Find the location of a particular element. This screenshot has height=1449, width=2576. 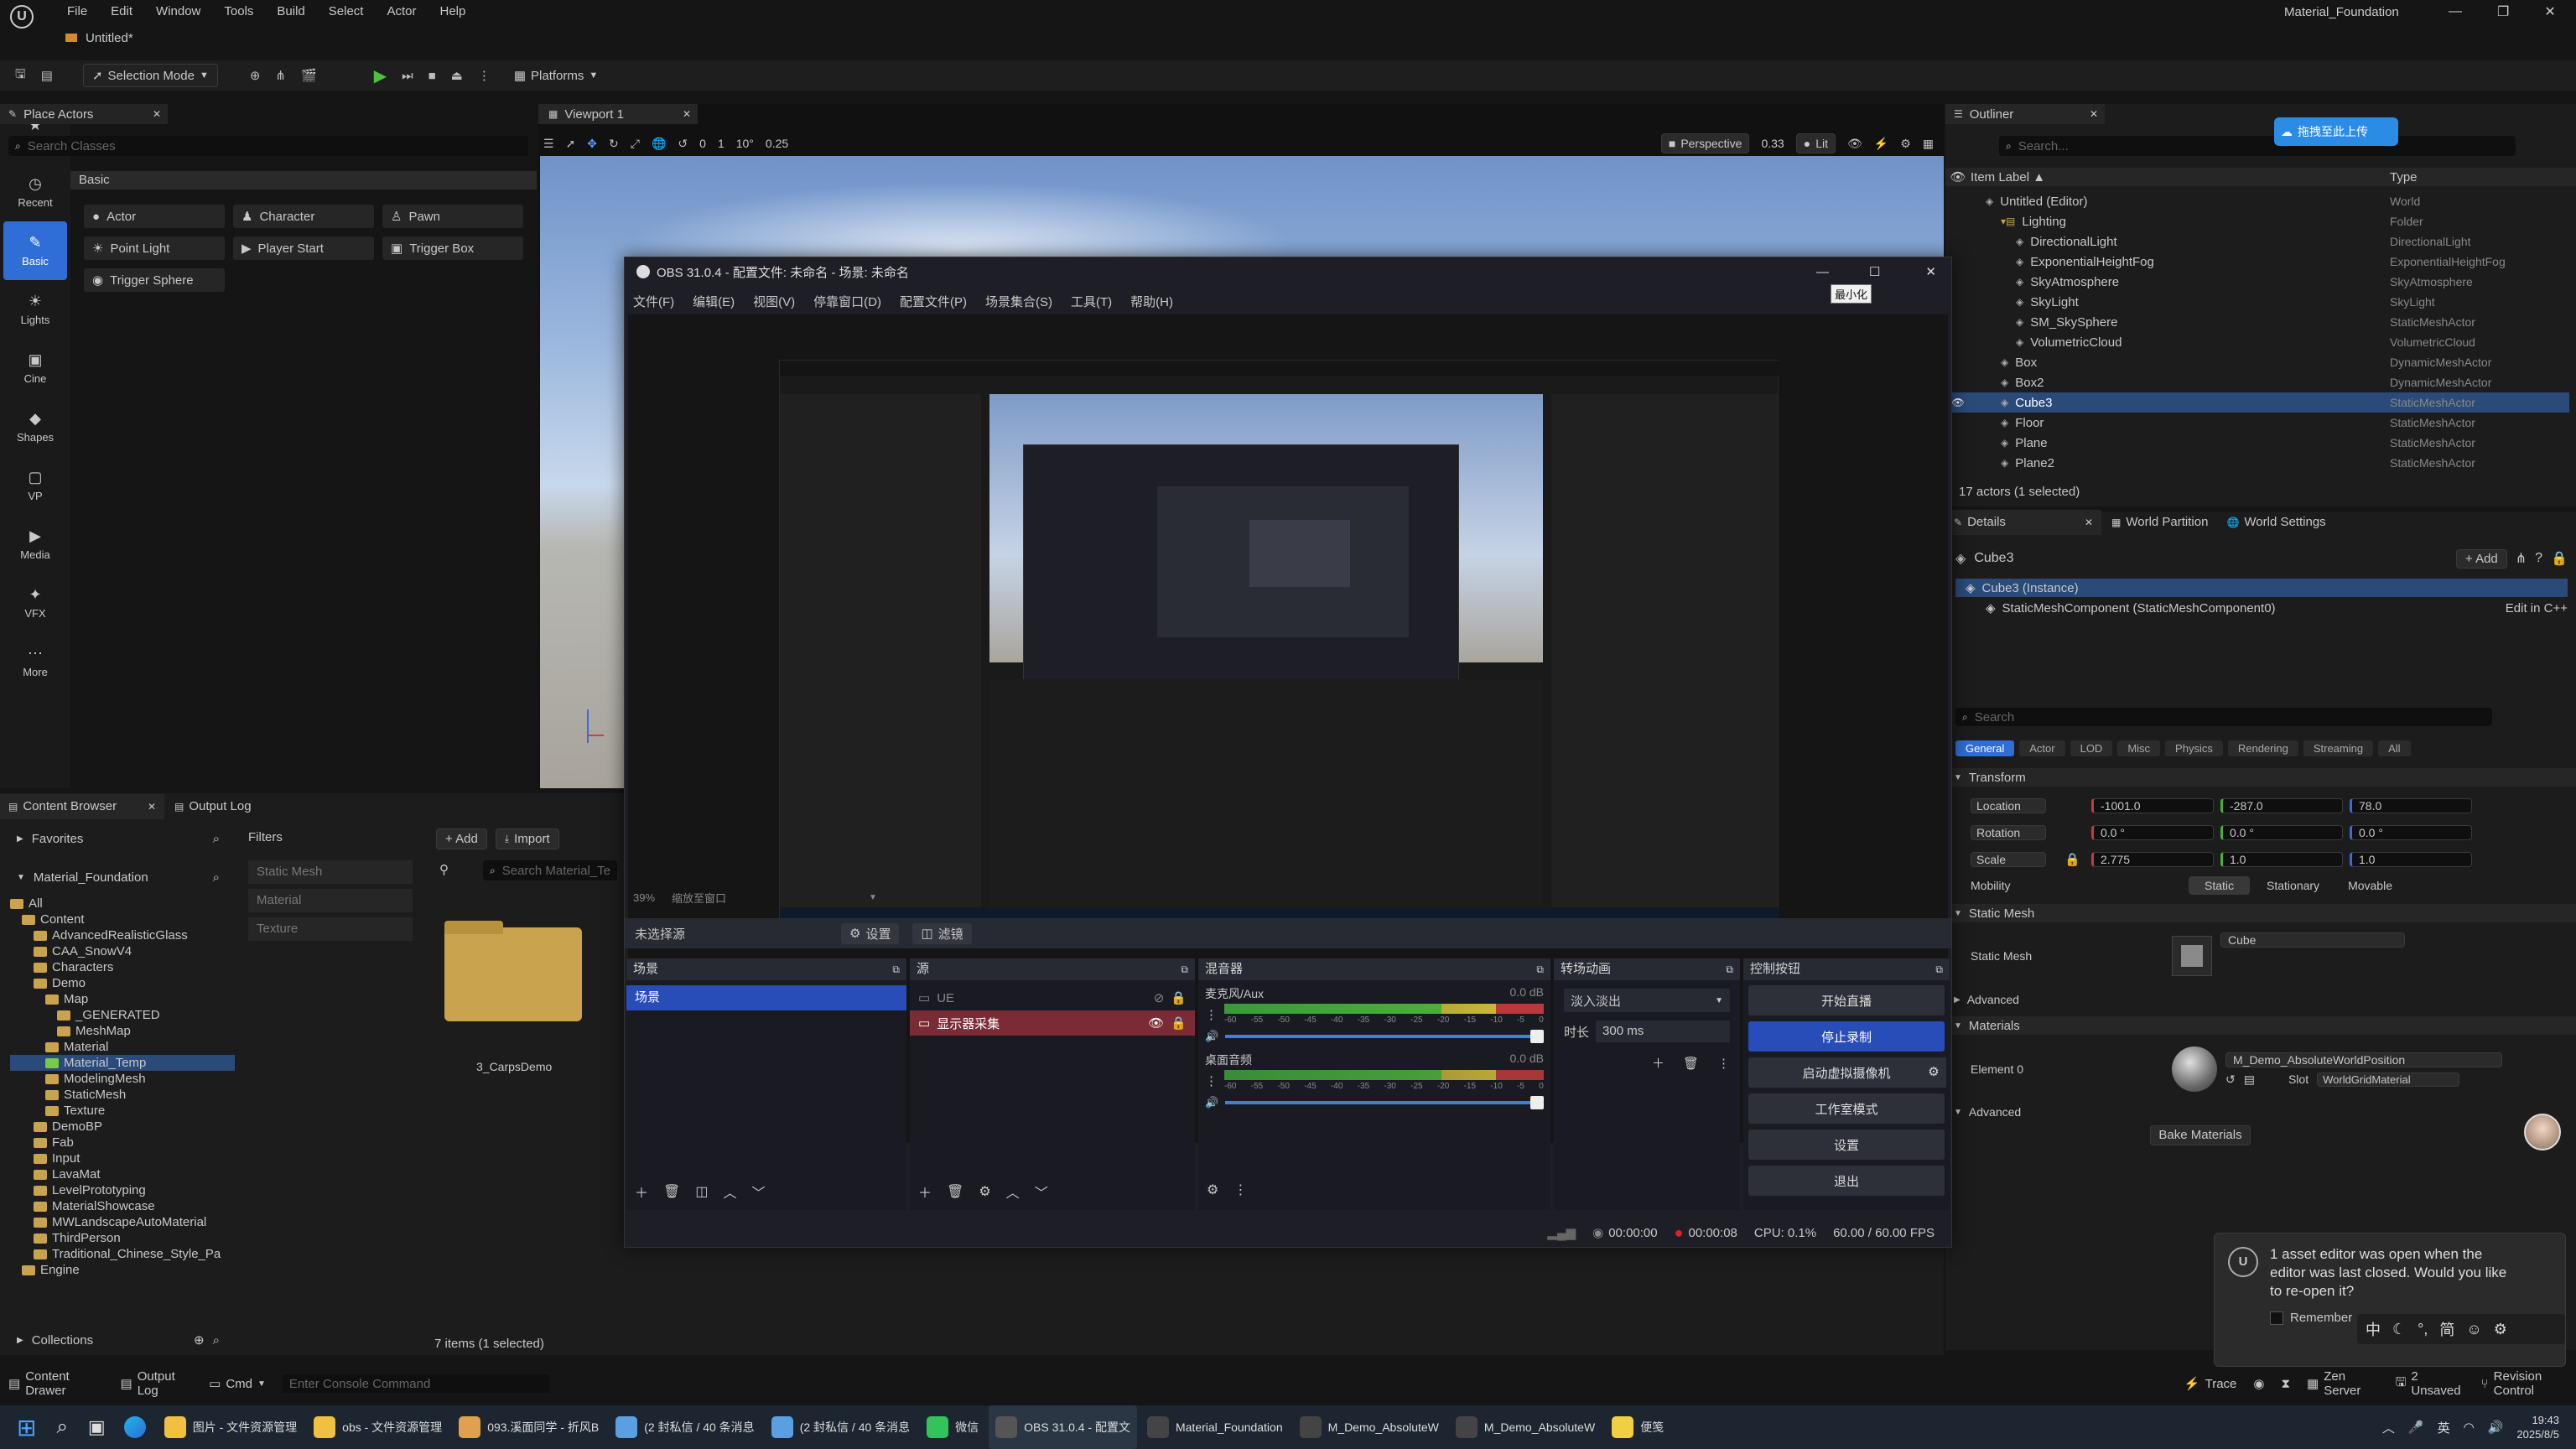

avatar is located at coordinates (2542, 1132).